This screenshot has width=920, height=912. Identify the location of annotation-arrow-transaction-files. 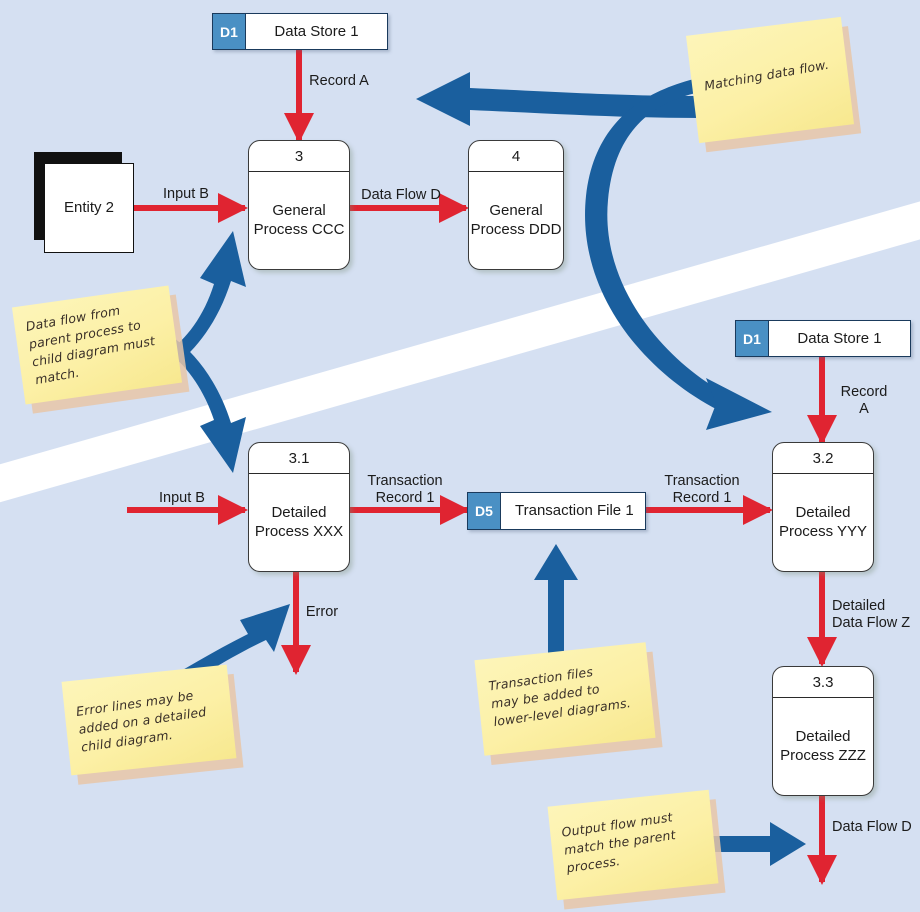
(556, 602).